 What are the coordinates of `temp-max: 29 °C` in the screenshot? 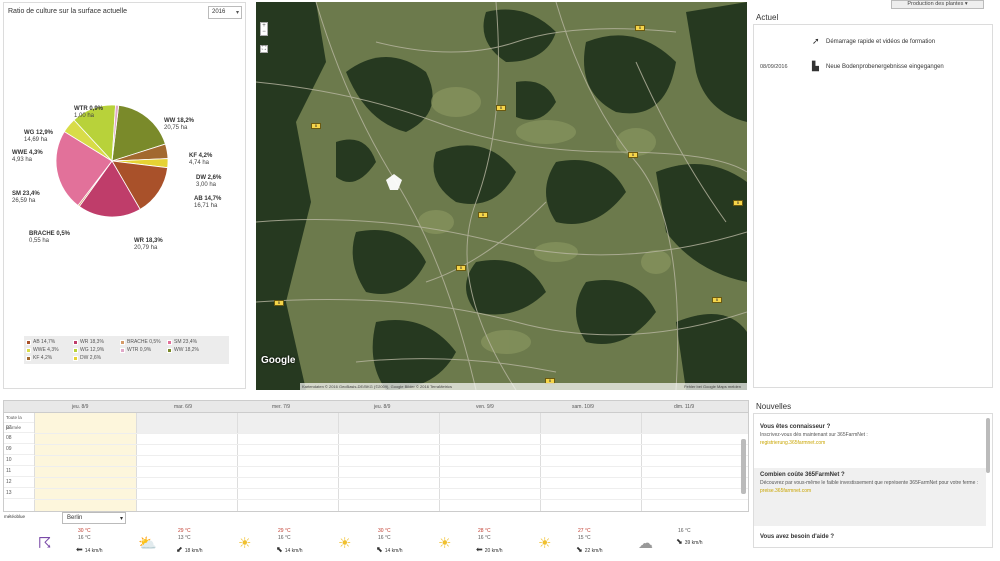 It's located at (184, 531).